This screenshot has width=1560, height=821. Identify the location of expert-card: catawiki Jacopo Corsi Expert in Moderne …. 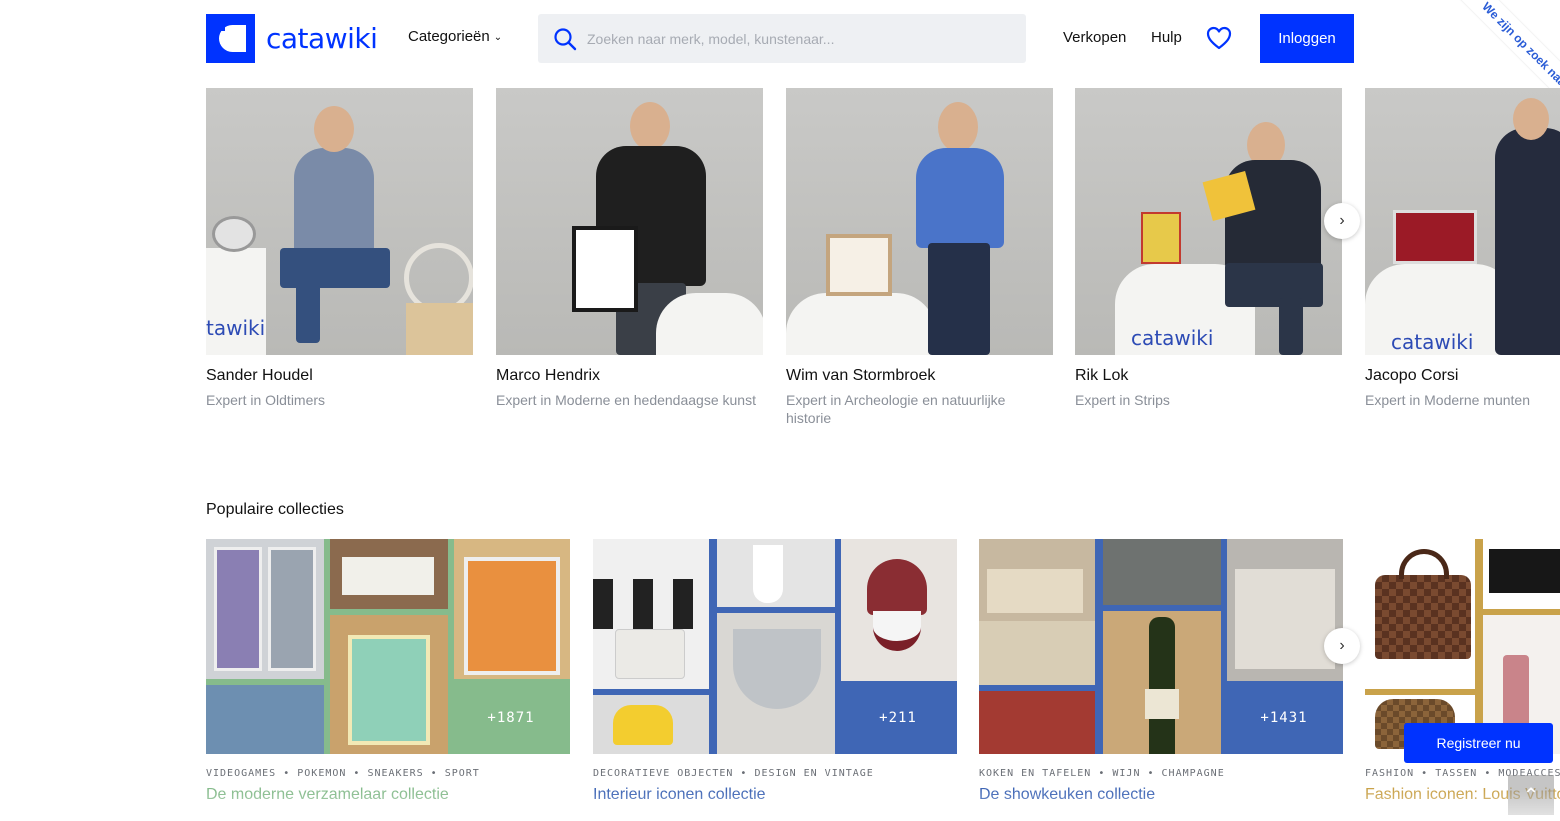
(1462, 248).